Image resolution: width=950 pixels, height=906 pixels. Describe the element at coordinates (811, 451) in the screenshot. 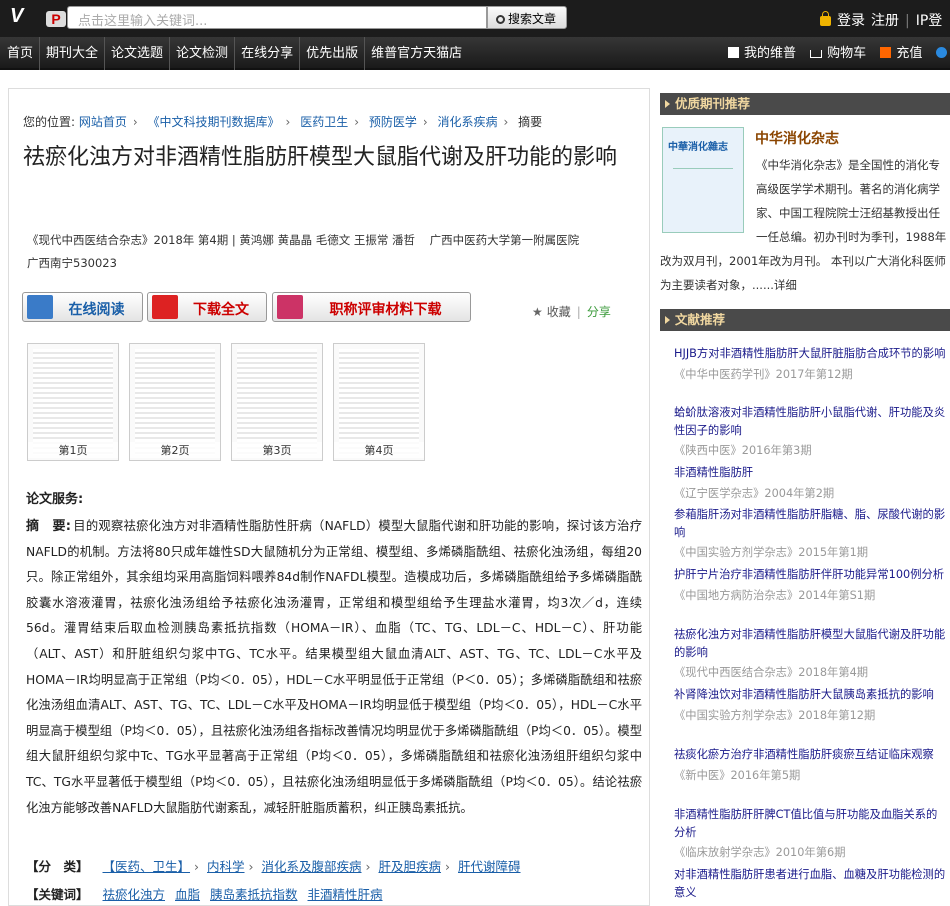

I see `rec-source: 《陕西中医》2016年第3期` at that location.